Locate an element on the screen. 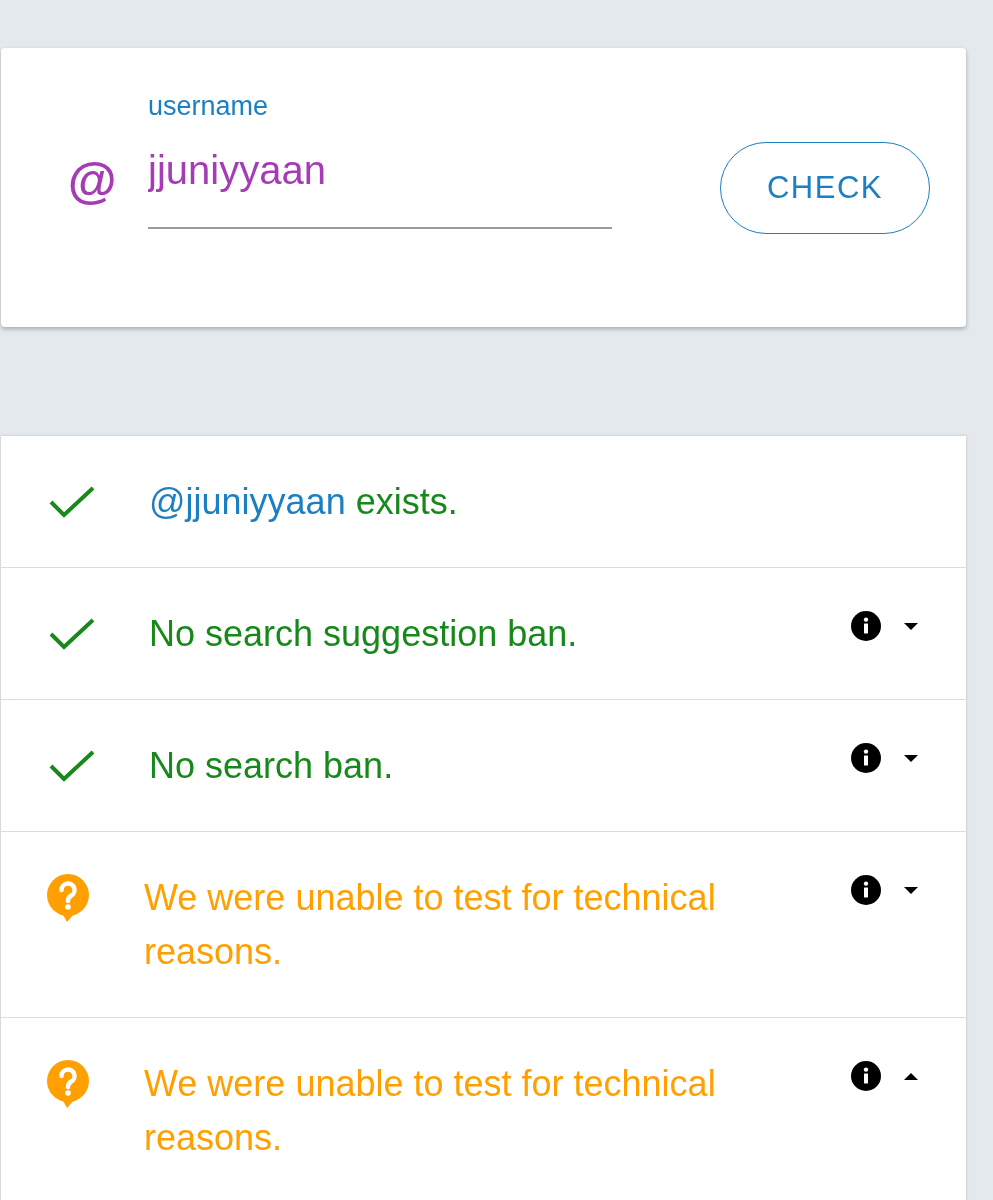  result-text: @jjuniyyaan exists. is located at coordinates (303, 502).